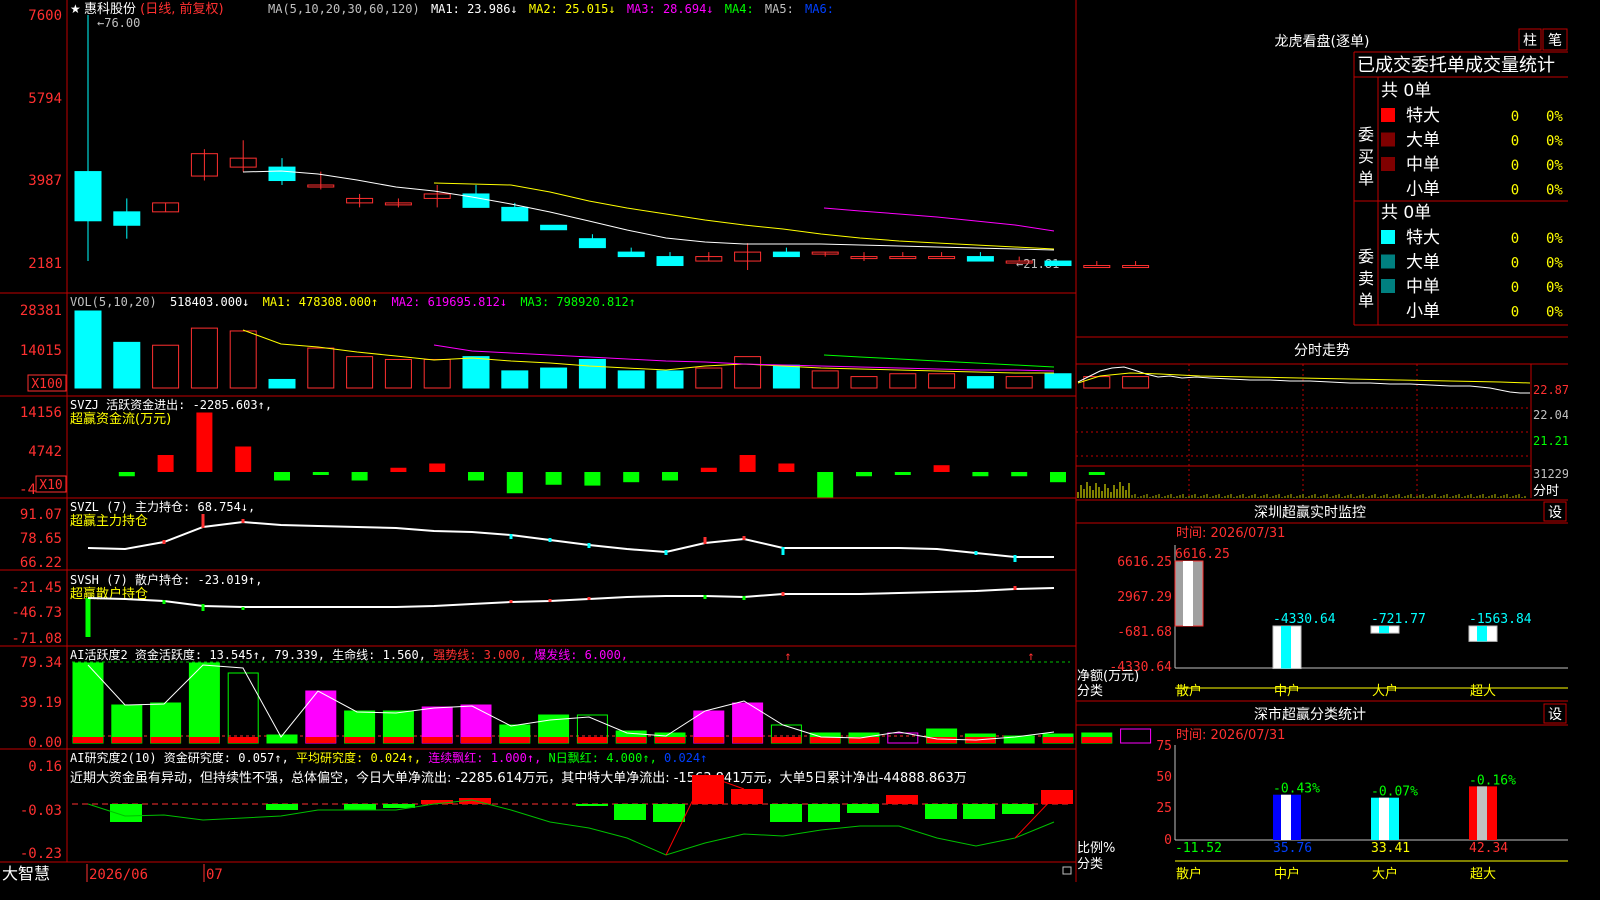 The image size is (1600, 900). What do you see at coordinates (611, 455) in the screenshot?
I see `svzj-bars` at bounding box center [611, 455].